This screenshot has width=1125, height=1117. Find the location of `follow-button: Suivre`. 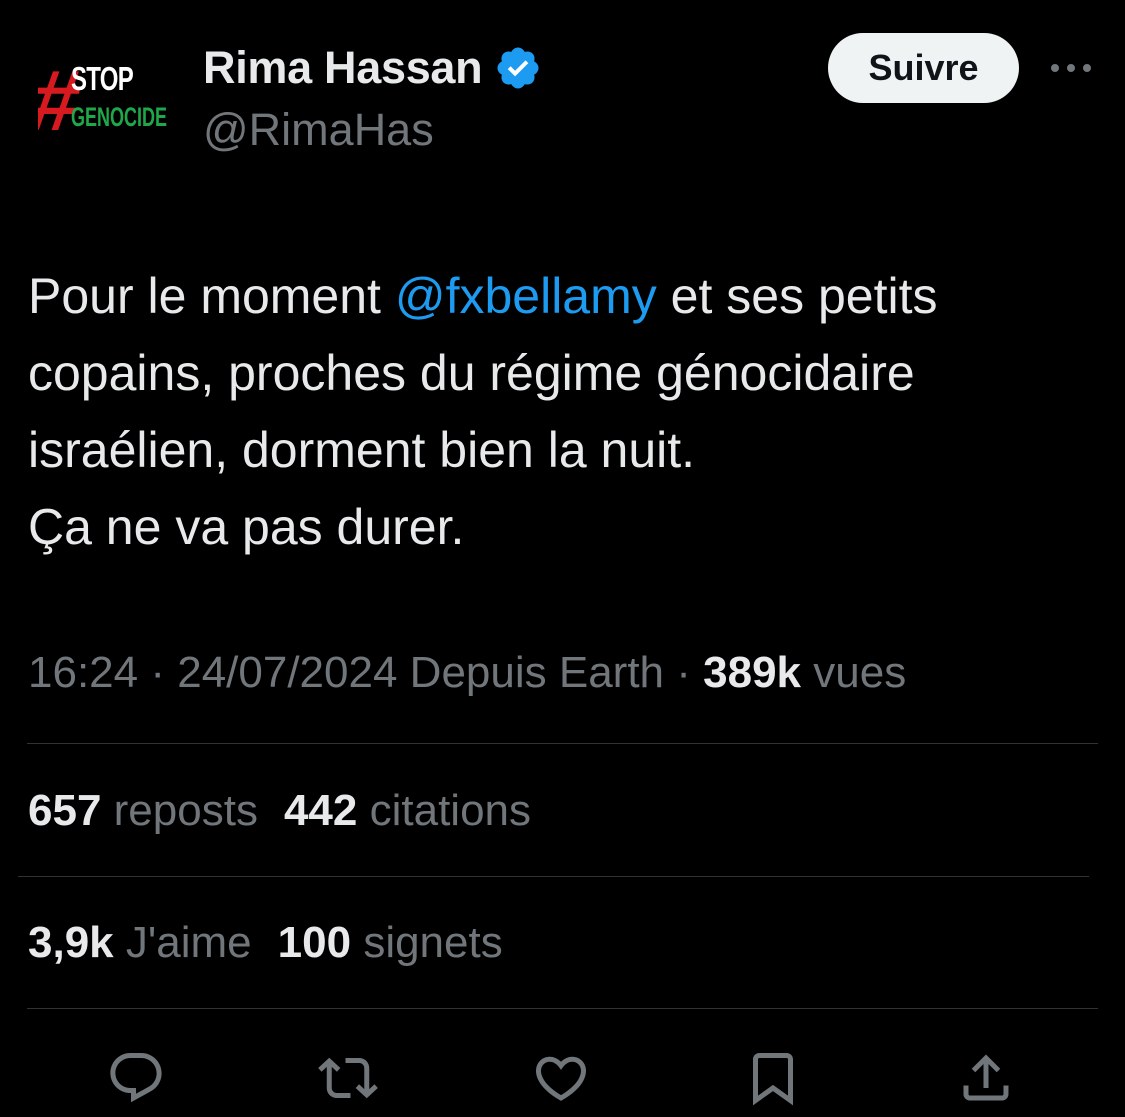

follow-button: Suivre is located at coordinates (923, 68).